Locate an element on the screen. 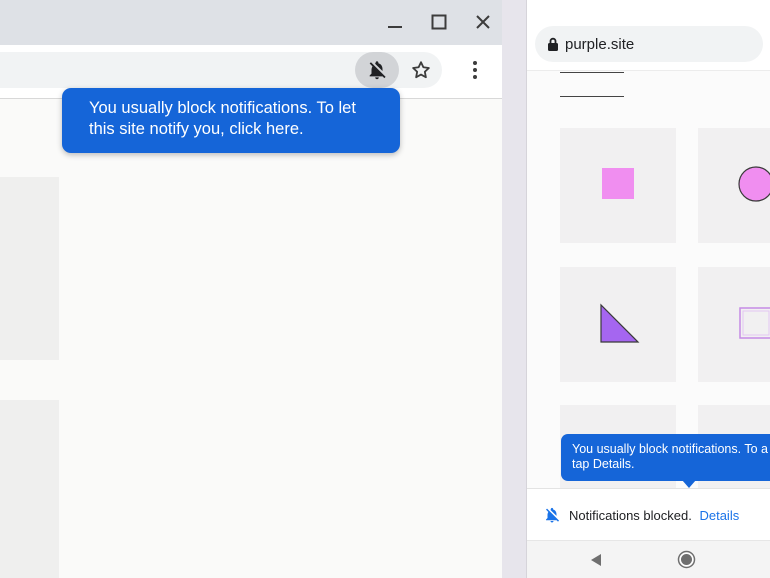 The height and width of the screenshot is (578, 770). phone-url-bar: purple.site is located at coordinates (648, 35).